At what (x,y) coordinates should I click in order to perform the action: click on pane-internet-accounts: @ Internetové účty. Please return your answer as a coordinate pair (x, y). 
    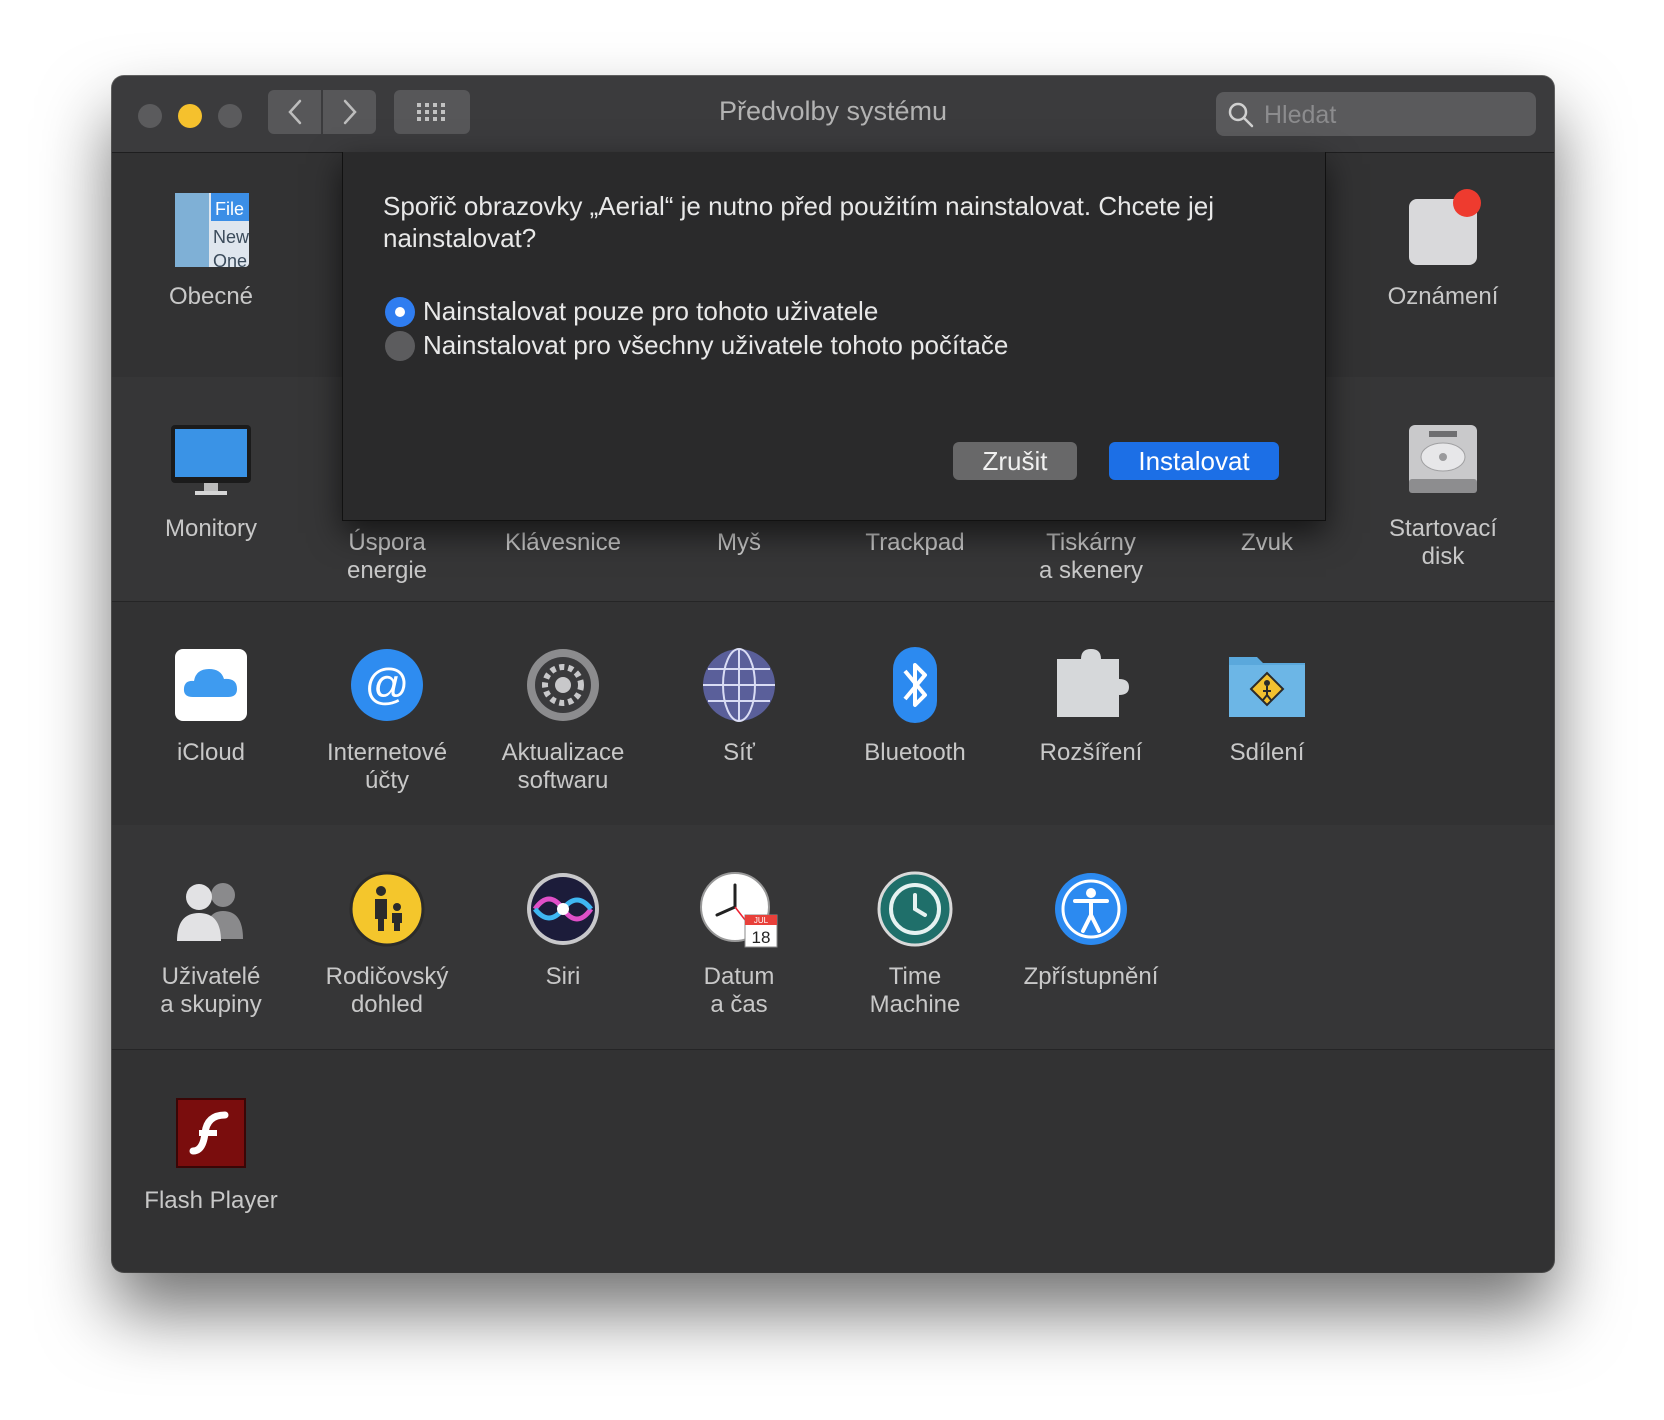
    Looking at the image, I should click on (387, 720).